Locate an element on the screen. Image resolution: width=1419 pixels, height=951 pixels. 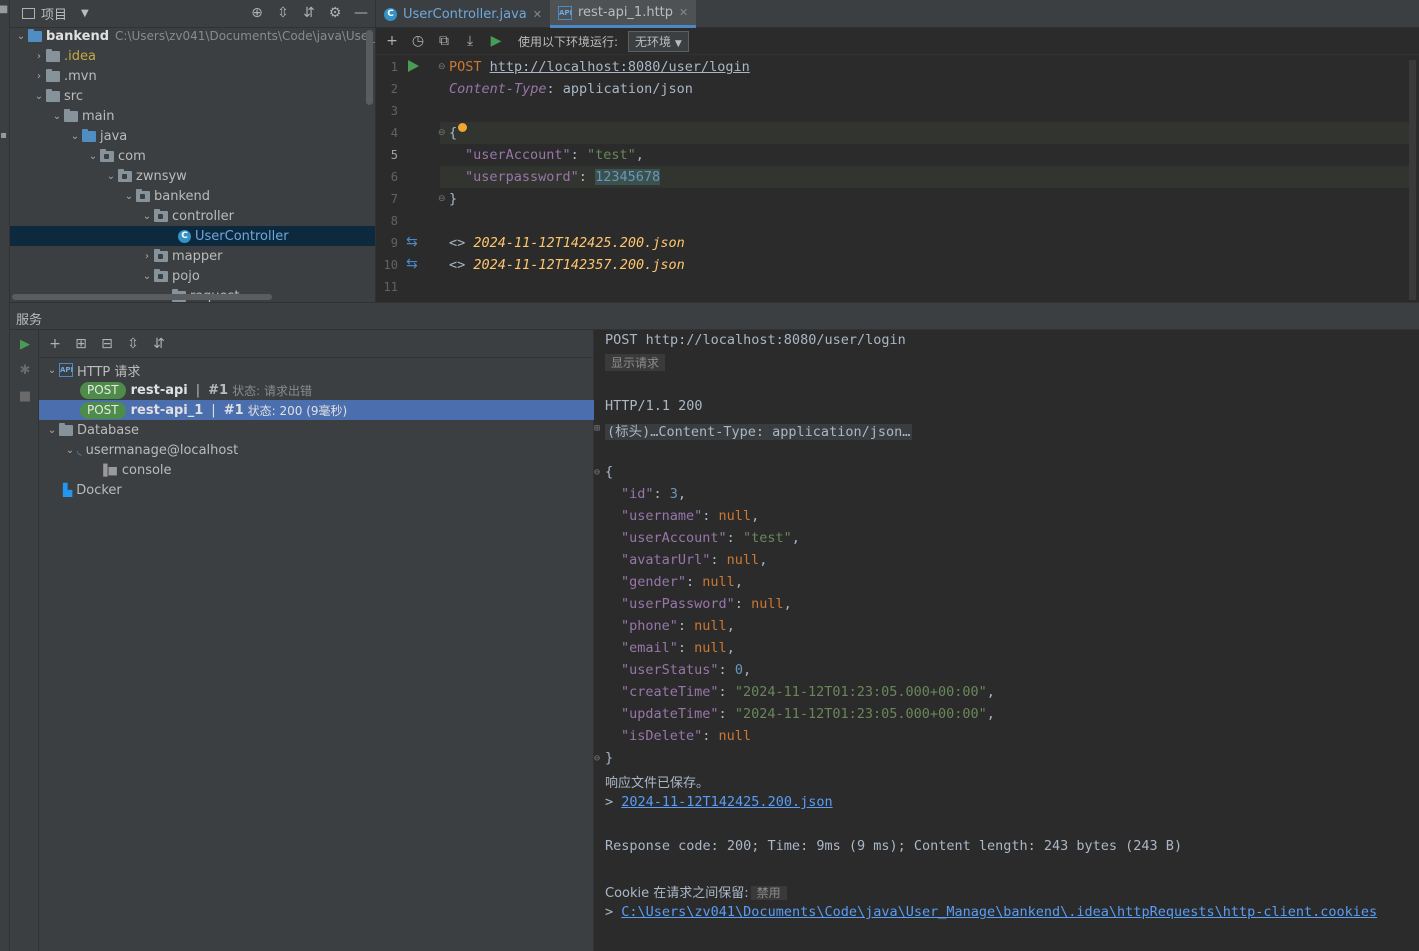
tab-usercontroller: C UserController.java ✕ is located at coordinates (463, 14).